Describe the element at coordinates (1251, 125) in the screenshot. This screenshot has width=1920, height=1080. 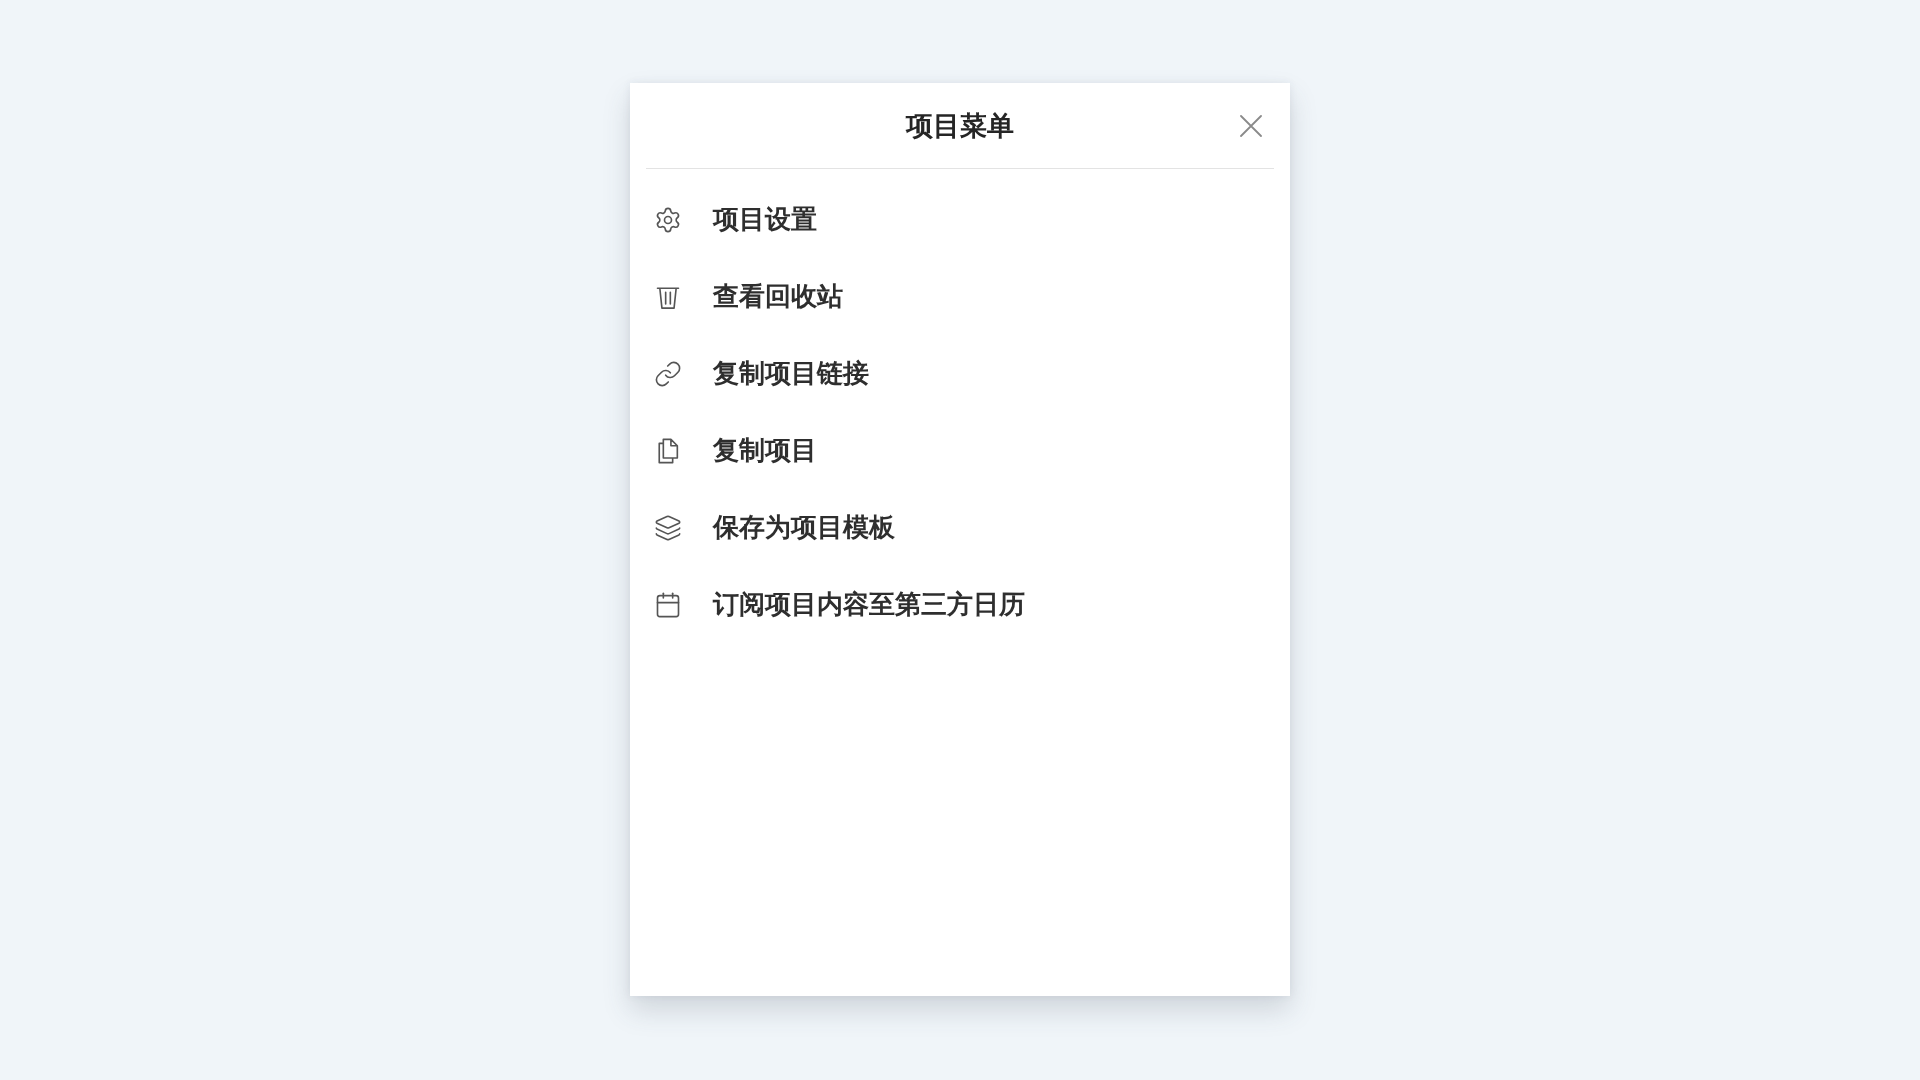
I see `close-icon` at that location.